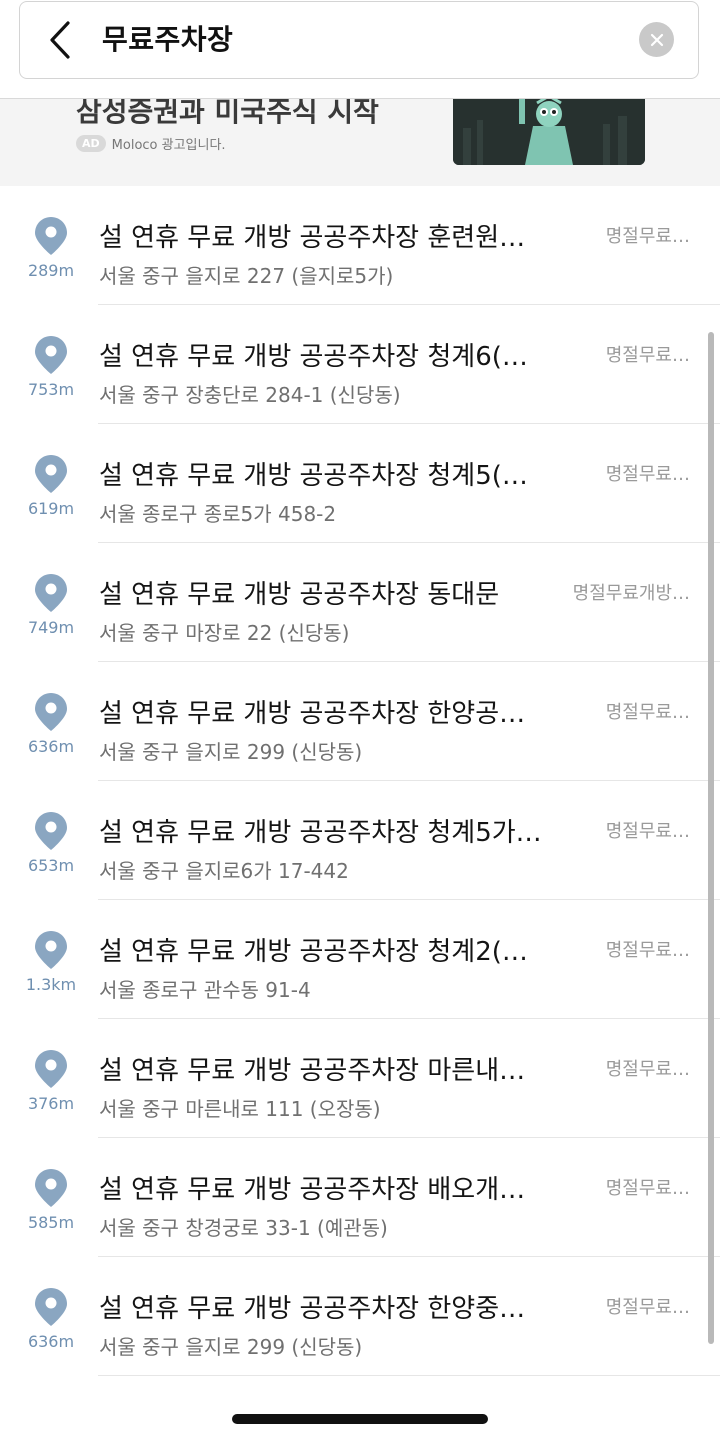 This screenshot has height=1440, width=720. I want to click on search-header: 무료주차장, so click(360, 49).